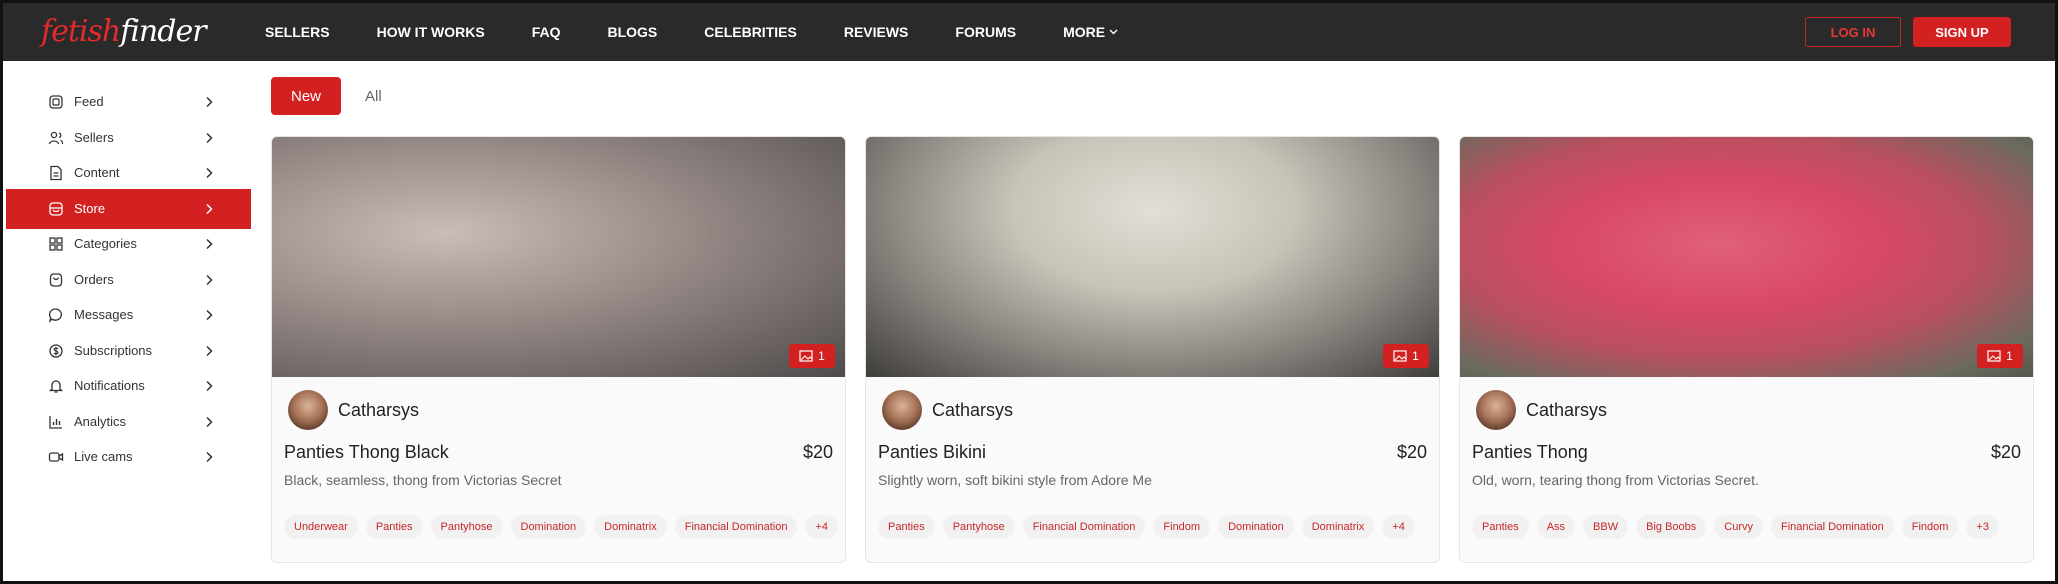 Image resolution: width=2058 pixels, height=584 pixels. I want to click on chevron-down-icon, so click(1113, 32).